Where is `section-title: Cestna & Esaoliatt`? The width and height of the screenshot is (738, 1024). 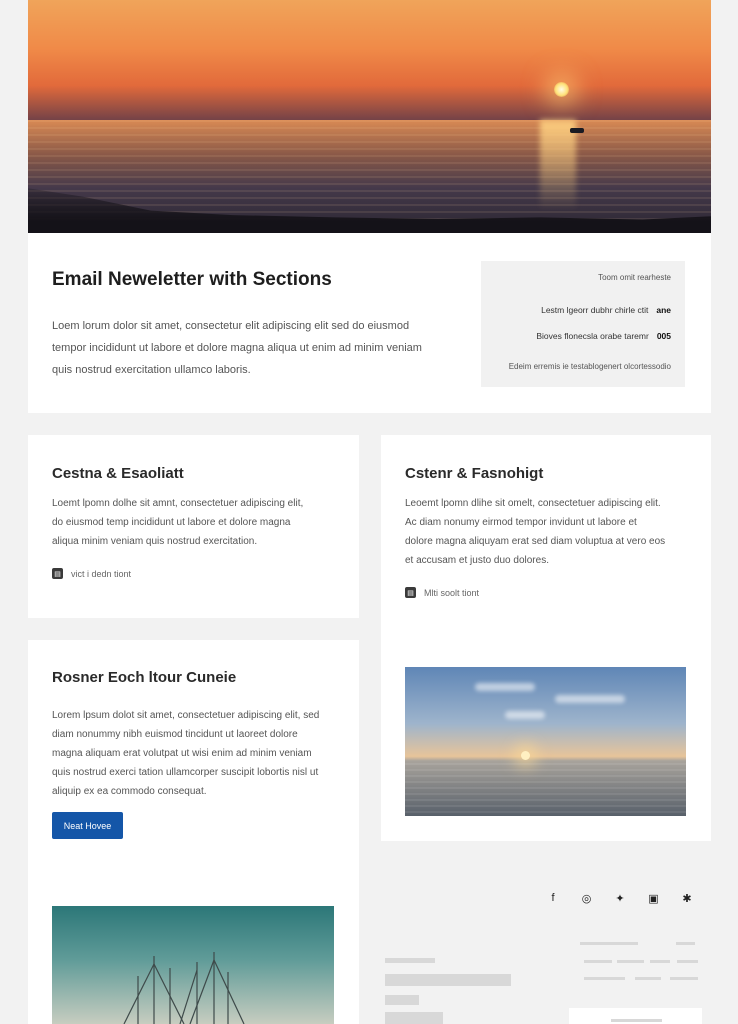
section-title: Cestna & Esaoliatt is located at coordinates (118, 473).